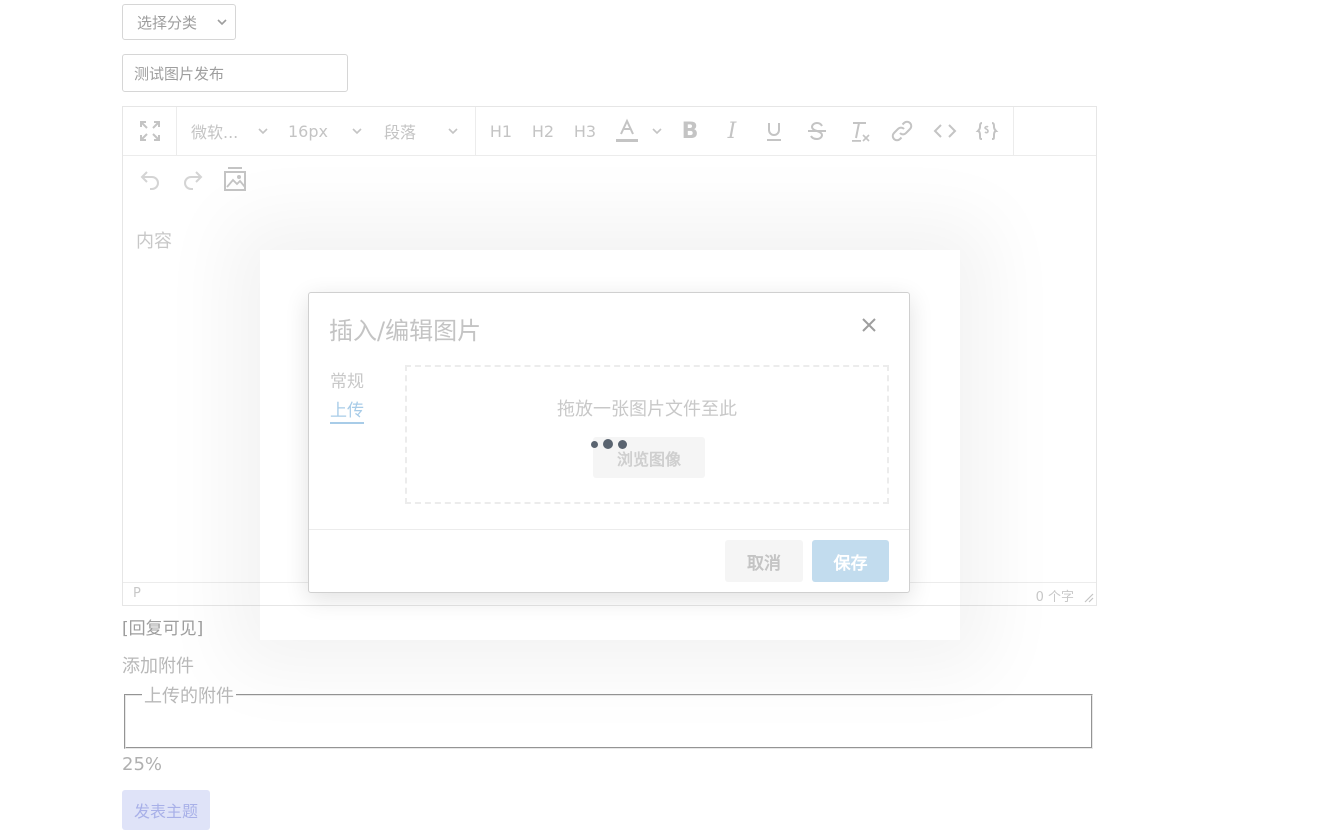 Image resolution: width=1321 pixels, height=834 pixels. I want to click on heading-3-button: H3, so click(585, 131).